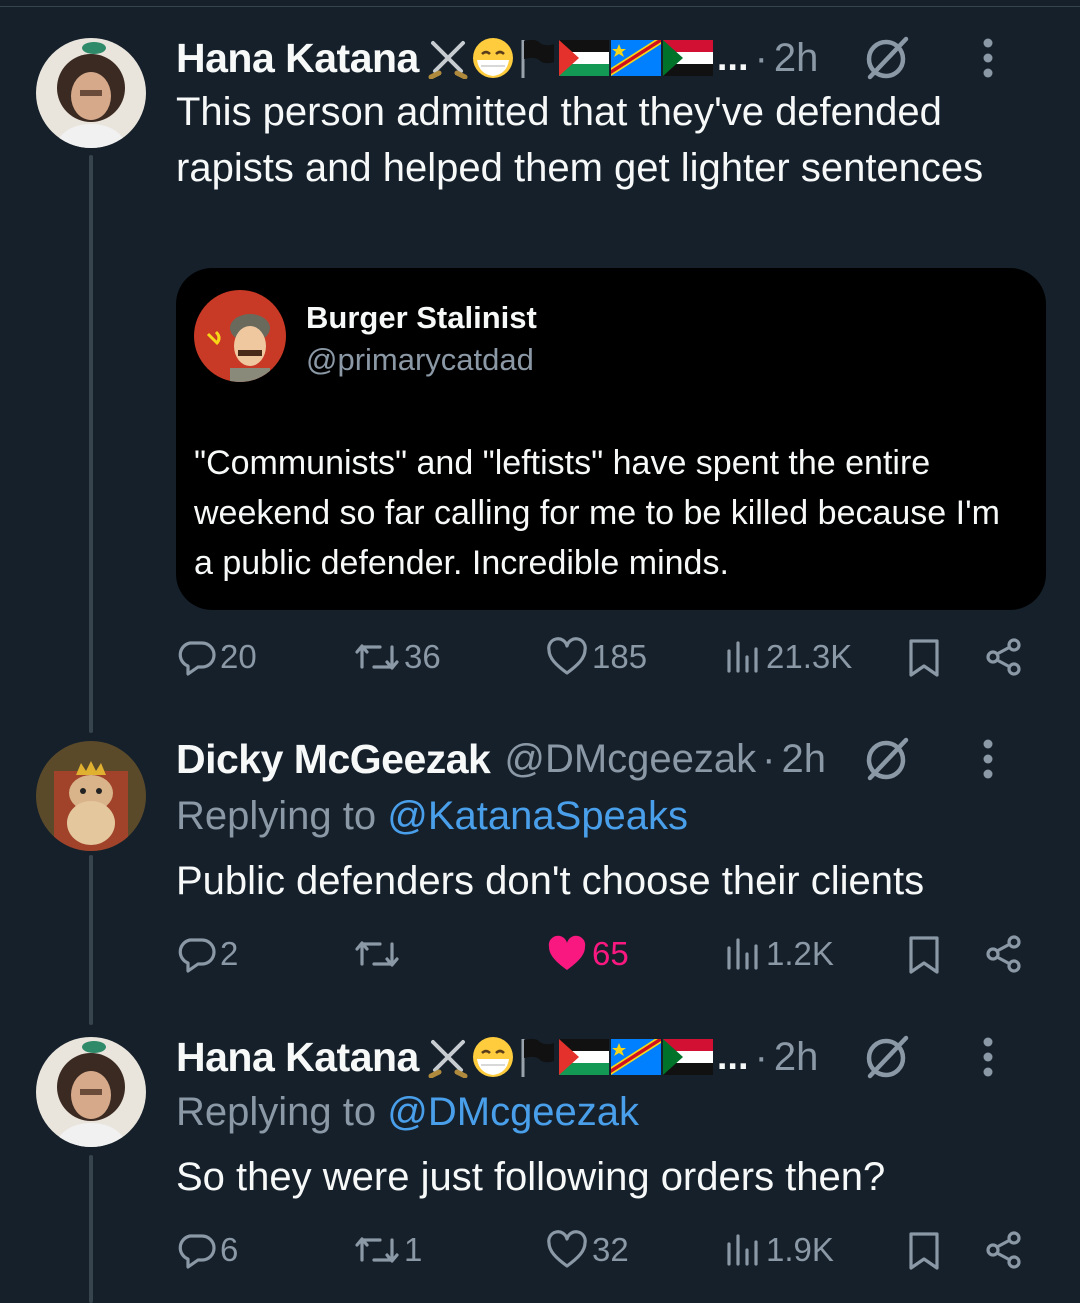 The height and width of the screenshot is (1303, 1080). Describe the element at coordinates (238, 656) in the screenshot. I see `reply-count: 20` at that location.